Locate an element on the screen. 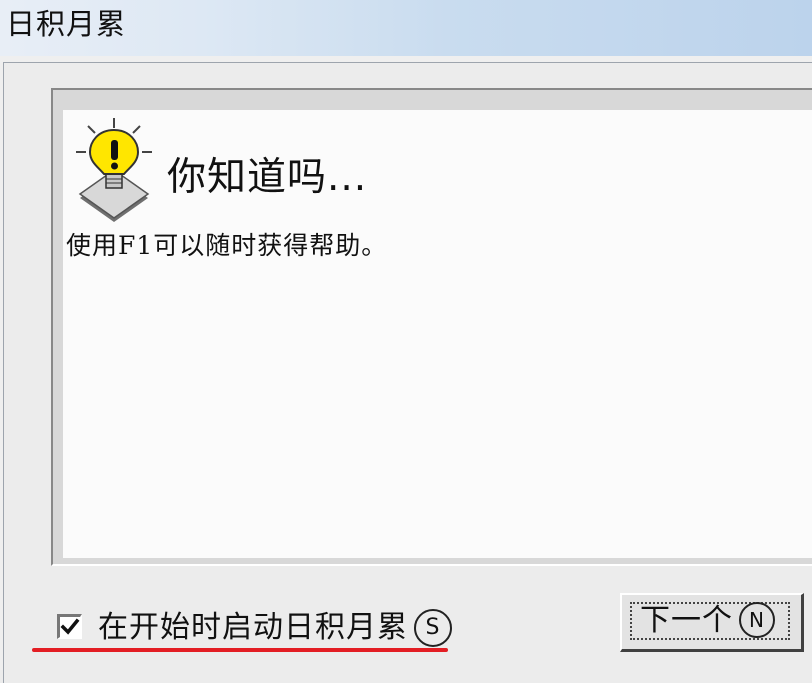 The height and width of the screenshot is (683, 812). title-bar: 日积月累 is located at coordinates (406, 28).